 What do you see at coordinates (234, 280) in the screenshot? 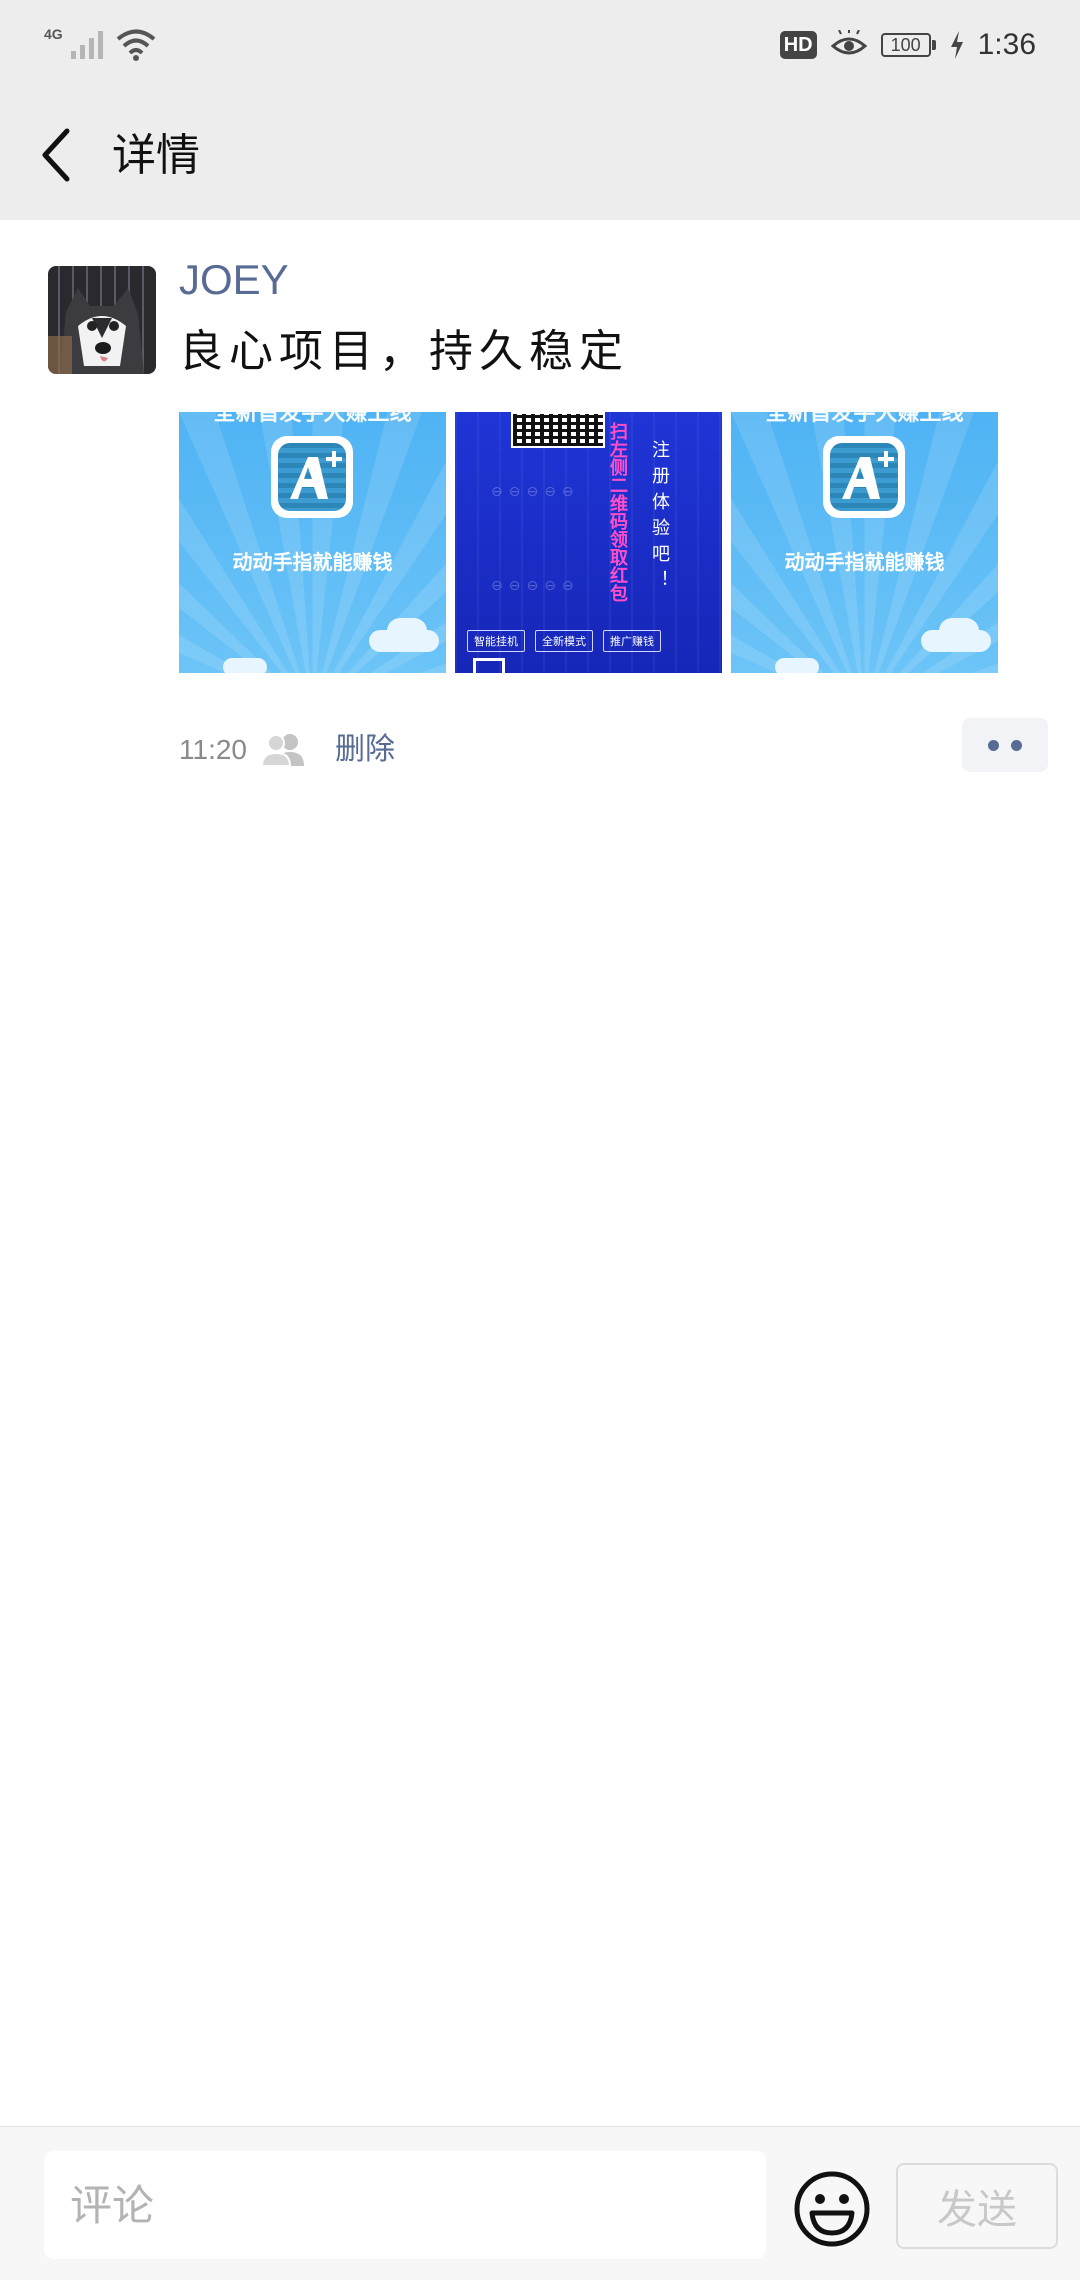
I see `author-name: JOEY` at bounding box center [234, 280].